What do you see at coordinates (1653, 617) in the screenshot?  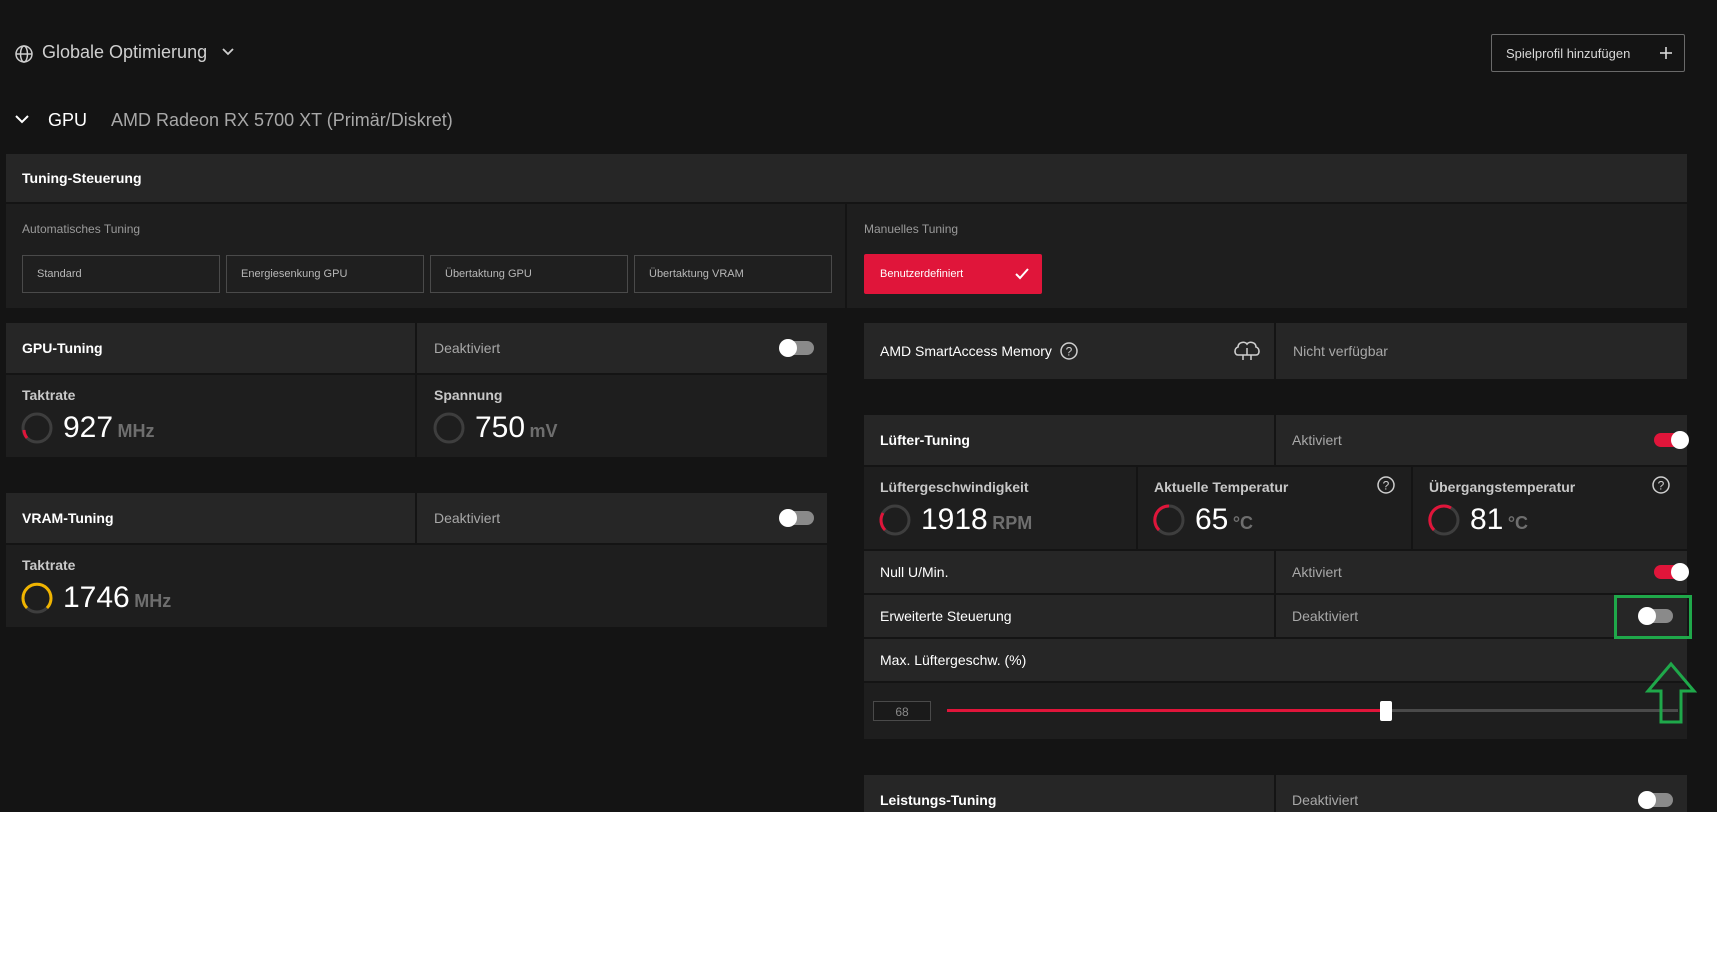 I see `highlight-box` at bounding box center [1653, 617].